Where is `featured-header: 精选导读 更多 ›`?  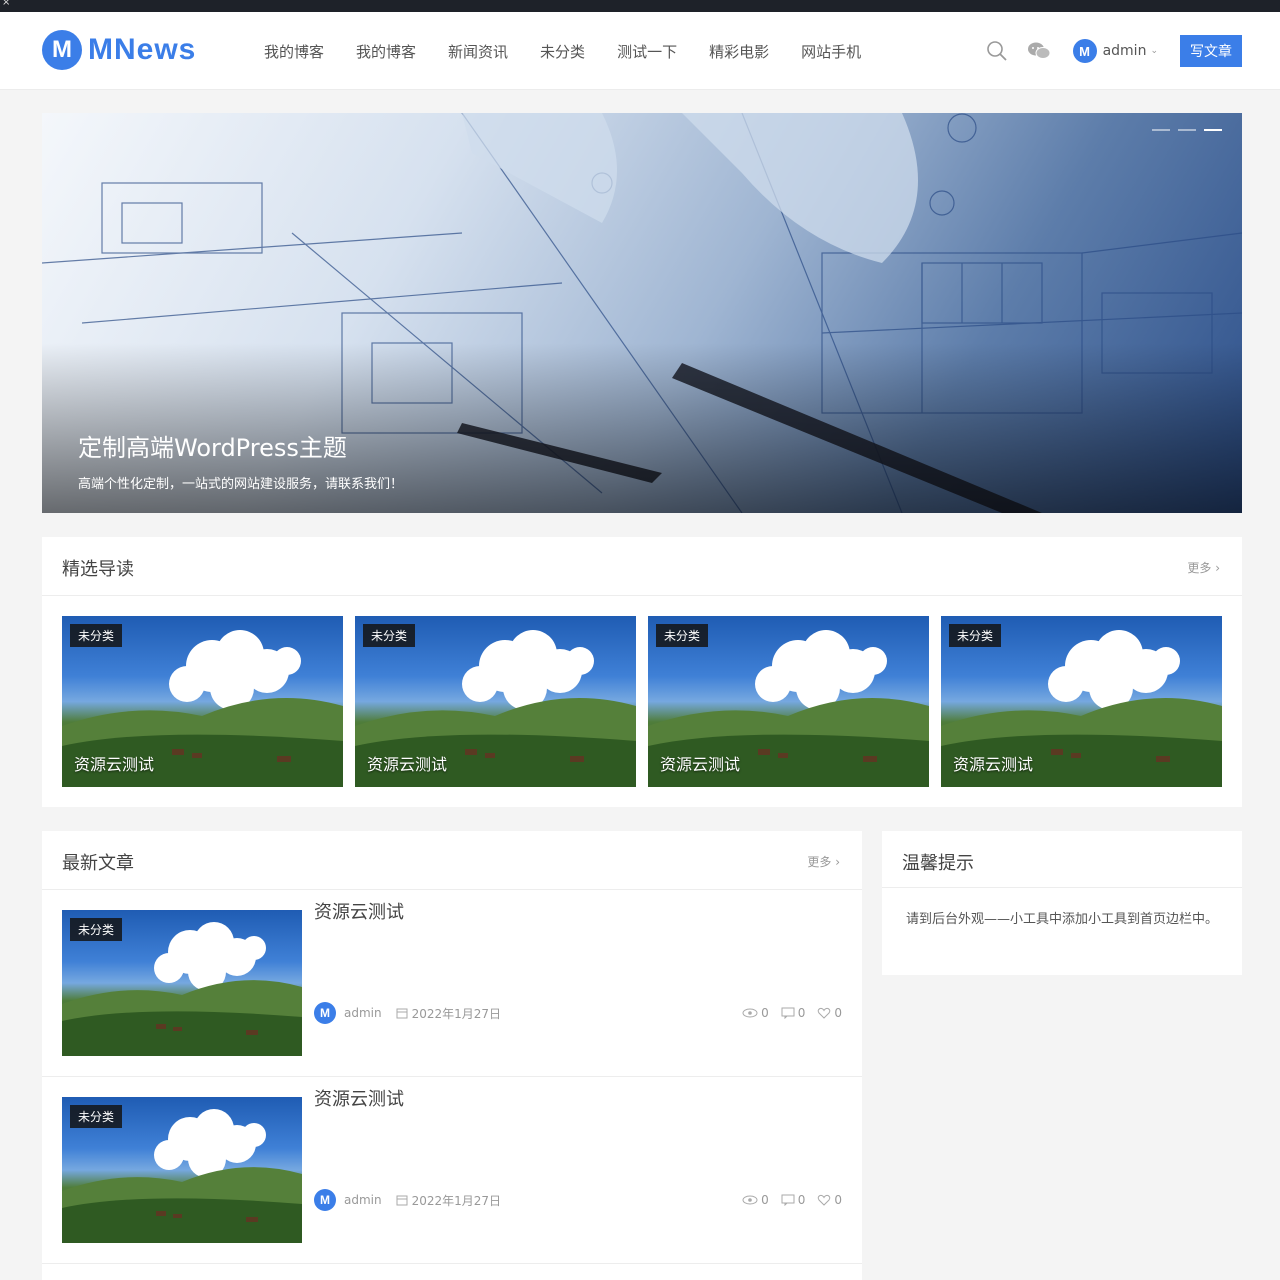
featured-header: 精选导读 更多 › is located at coordinates (642, 566).